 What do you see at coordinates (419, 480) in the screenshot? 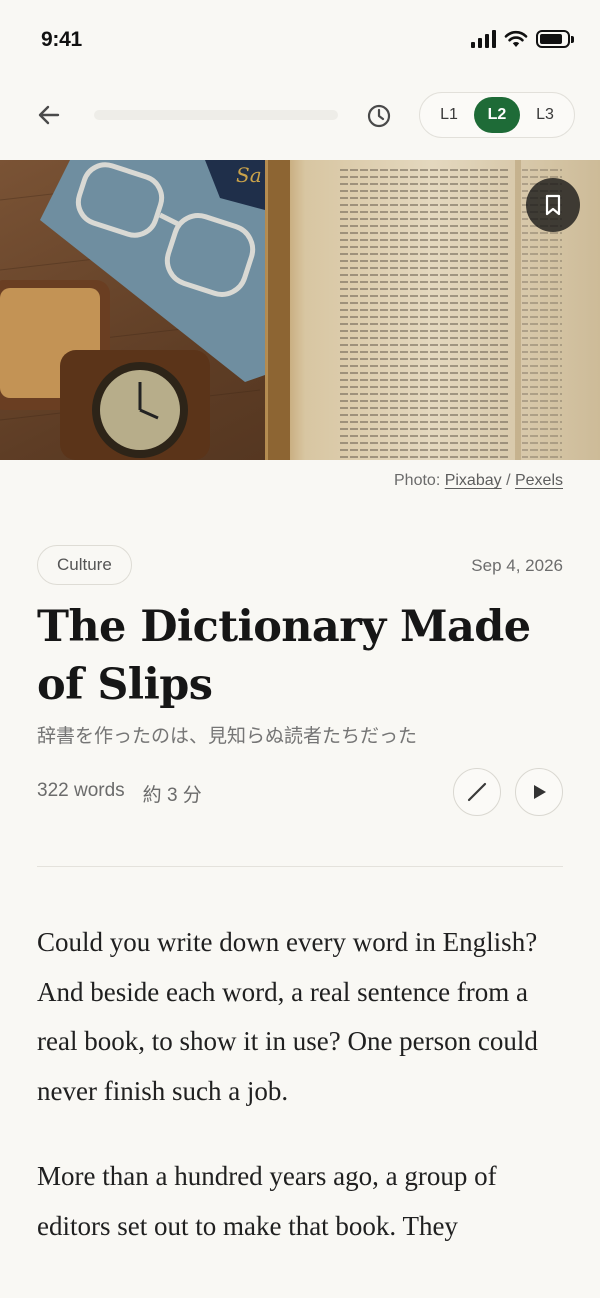
I see `photo-credit-prefix: Photo:` at bounding box center [419, 480].